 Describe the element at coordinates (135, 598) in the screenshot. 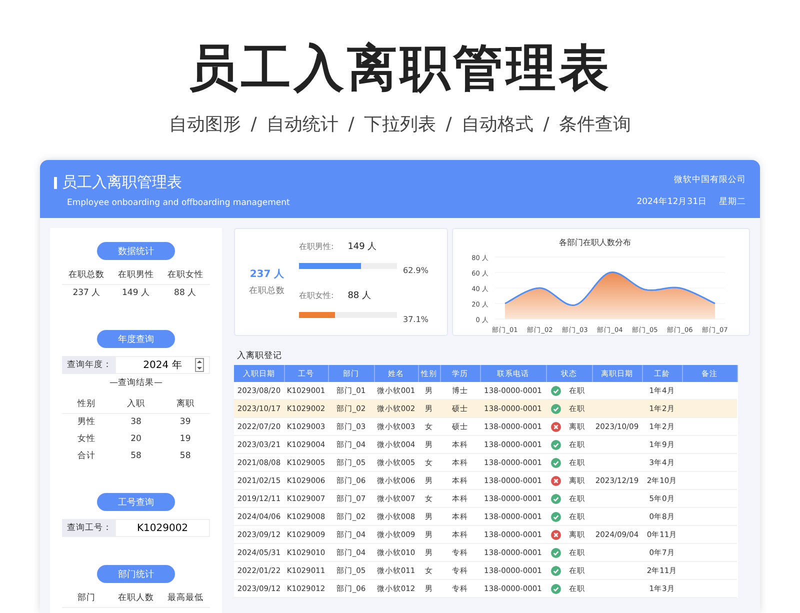

I see `dept-header: 在职人数` at that location.